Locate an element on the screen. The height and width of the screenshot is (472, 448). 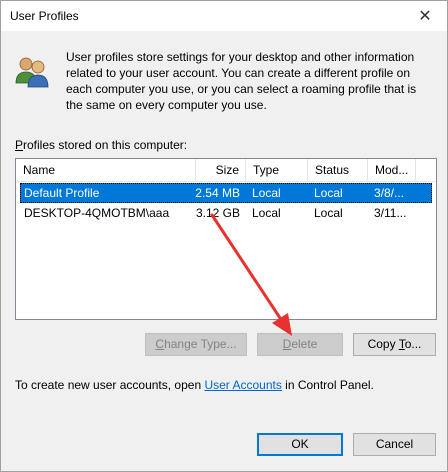
profiles-label-rest: rofiles stored on this computer: is located at coordinates (105, 145).